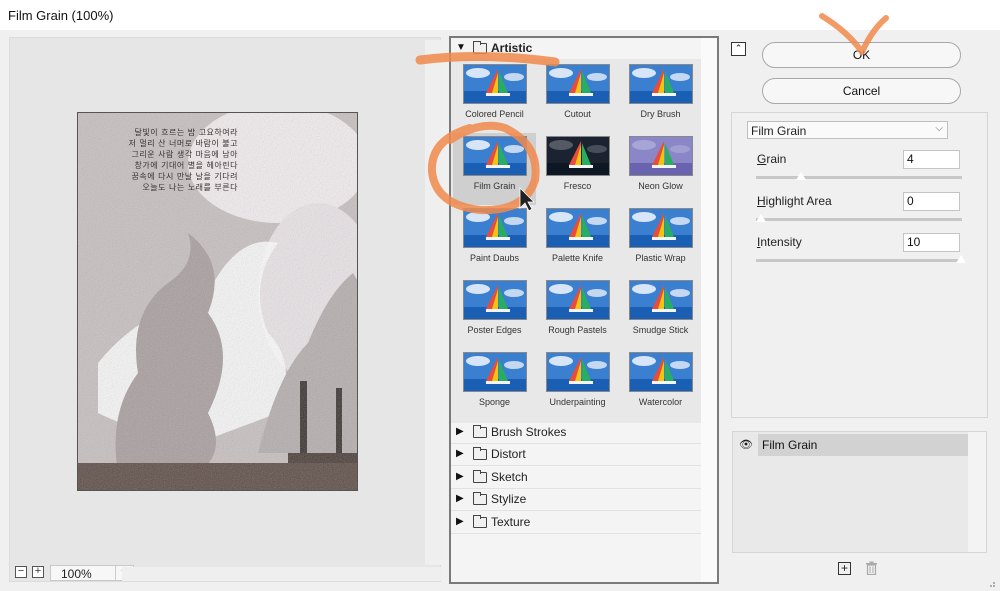 This screenshot has height=591, width=1000. What do you see at coordinates (508, 454) in the screenshot?
I see `category-label: Distort` at bounding box center [508, 454].